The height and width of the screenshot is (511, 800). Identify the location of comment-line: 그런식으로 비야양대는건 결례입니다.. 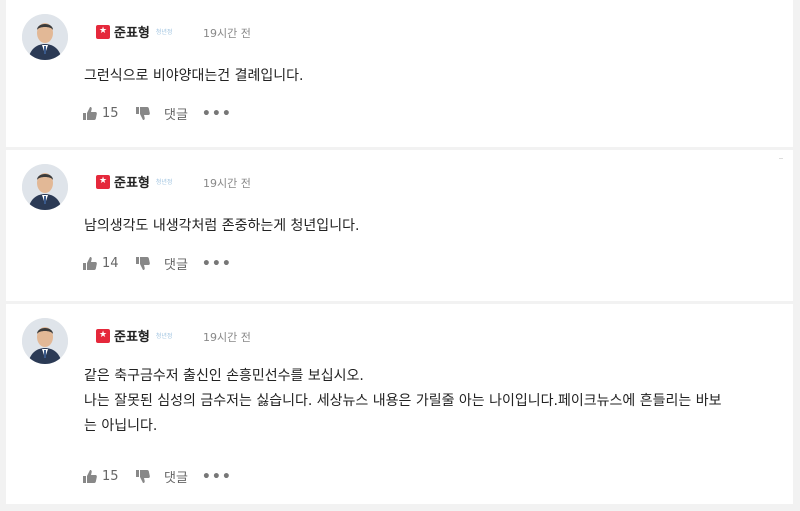
(194, 76).